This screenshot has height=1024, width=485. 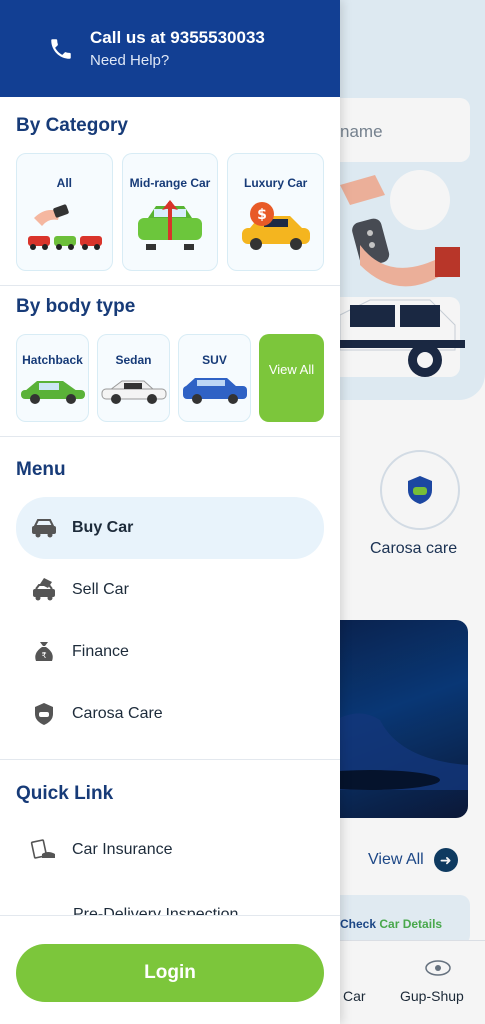 What do you see at coordinates (44, 589) in the screenshot?
I see `sell-car-icon` at bounding box center [44, 589].